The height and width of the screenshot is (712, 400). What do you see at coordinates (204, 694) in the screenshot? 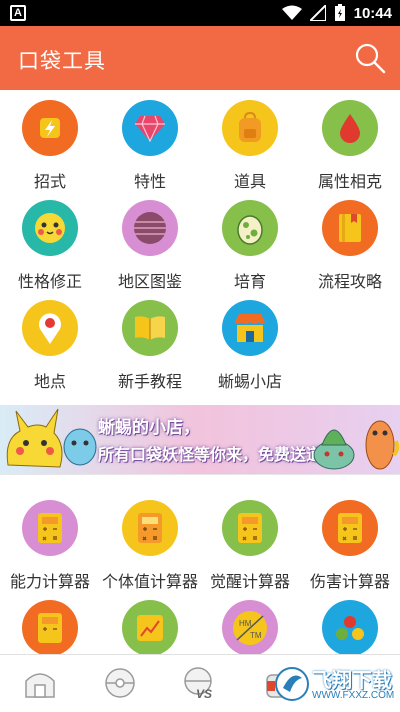
I see `svg-text: VS` at bounding box center [204, 694].